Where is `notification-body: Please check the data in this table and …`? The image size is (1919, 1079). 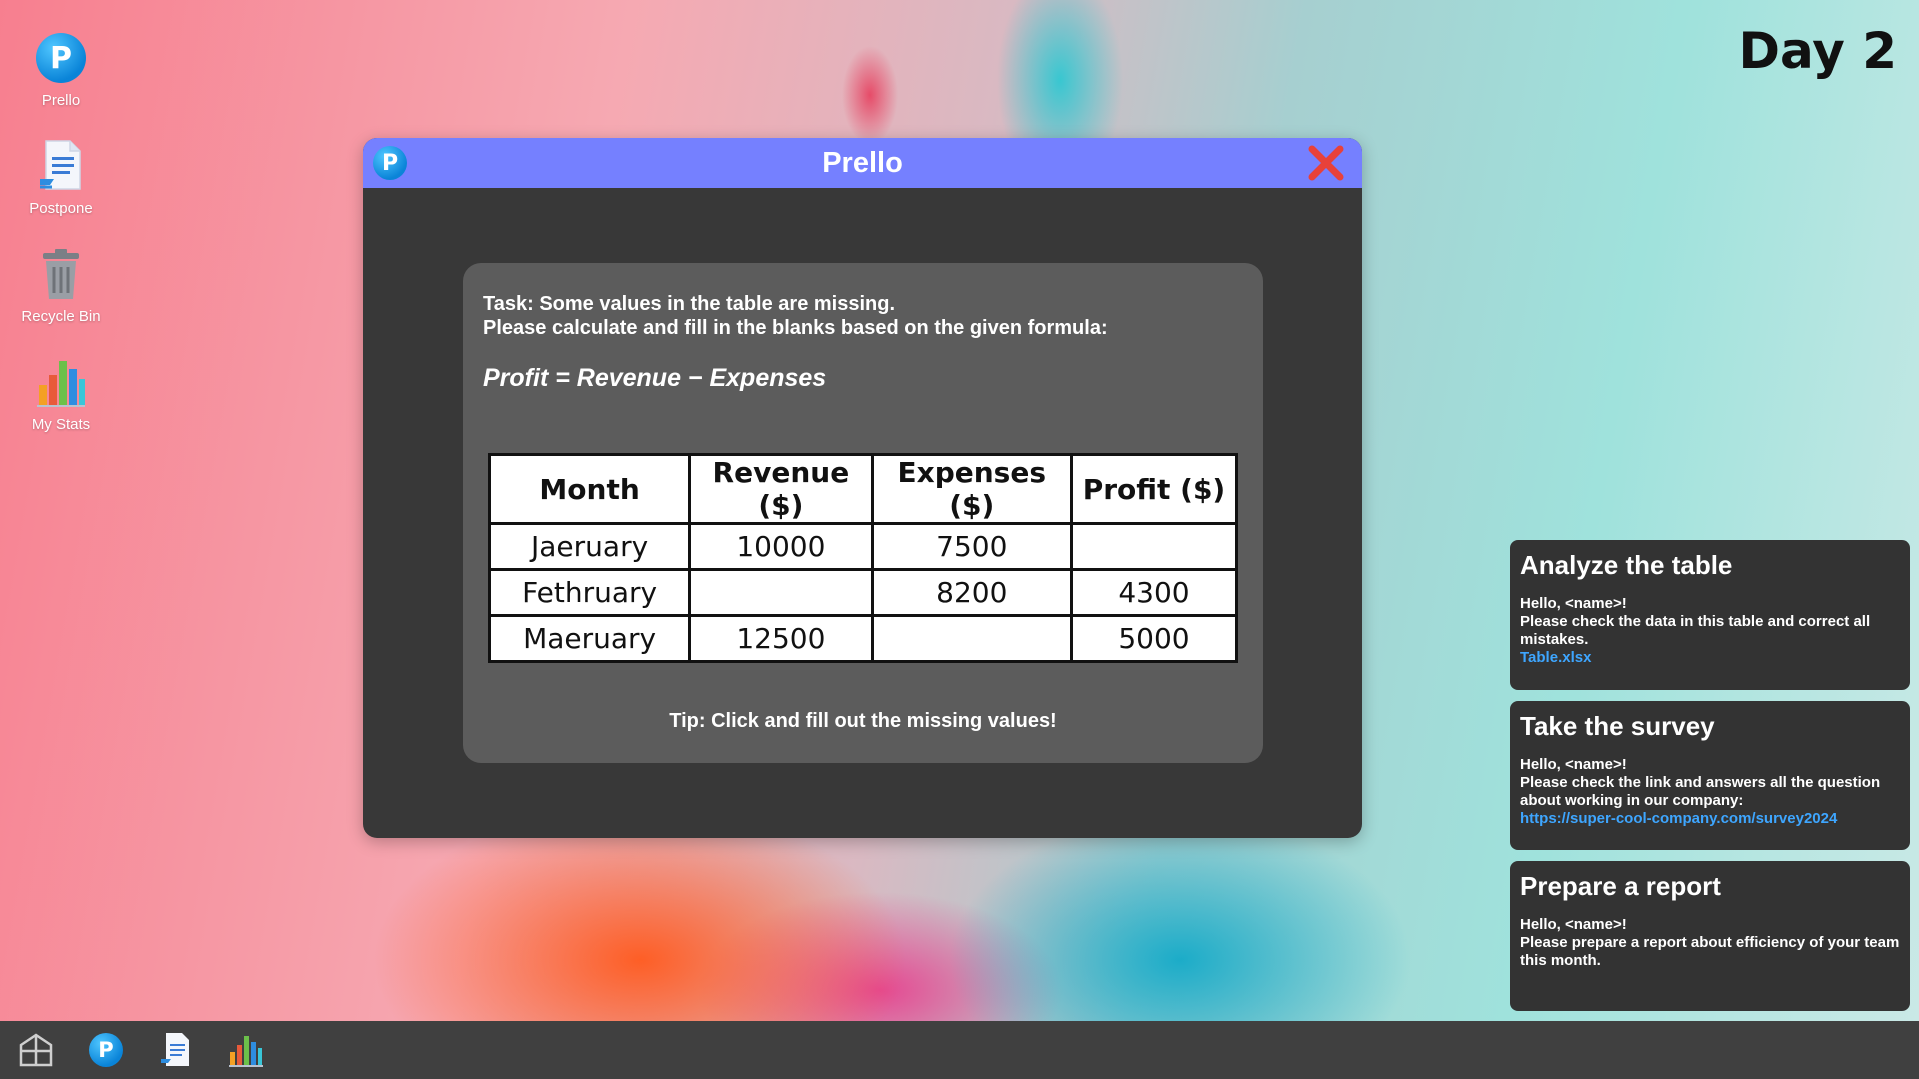 notification-body: Please check the data in this table and … is located at coordinates (1695, 630).